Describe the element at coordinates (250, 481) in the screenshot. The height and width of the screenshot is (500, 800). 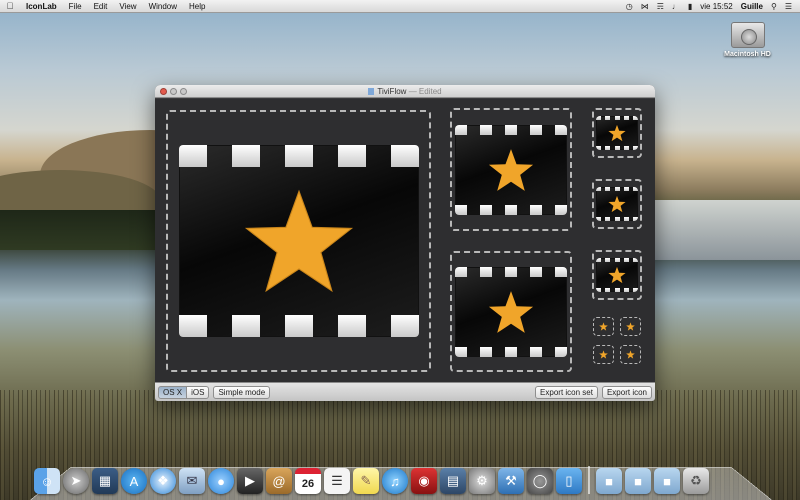
I see `facetime-icon: ▶` at that location.